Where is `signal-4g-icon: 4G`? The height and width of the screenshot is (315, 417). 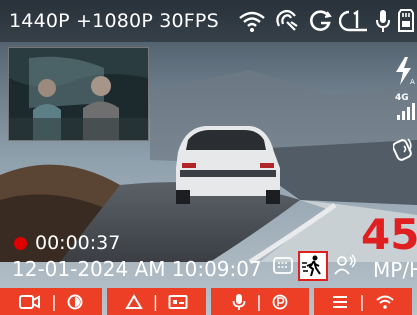 signal-4g-icon: 4G is located at coordinates (405, 109).